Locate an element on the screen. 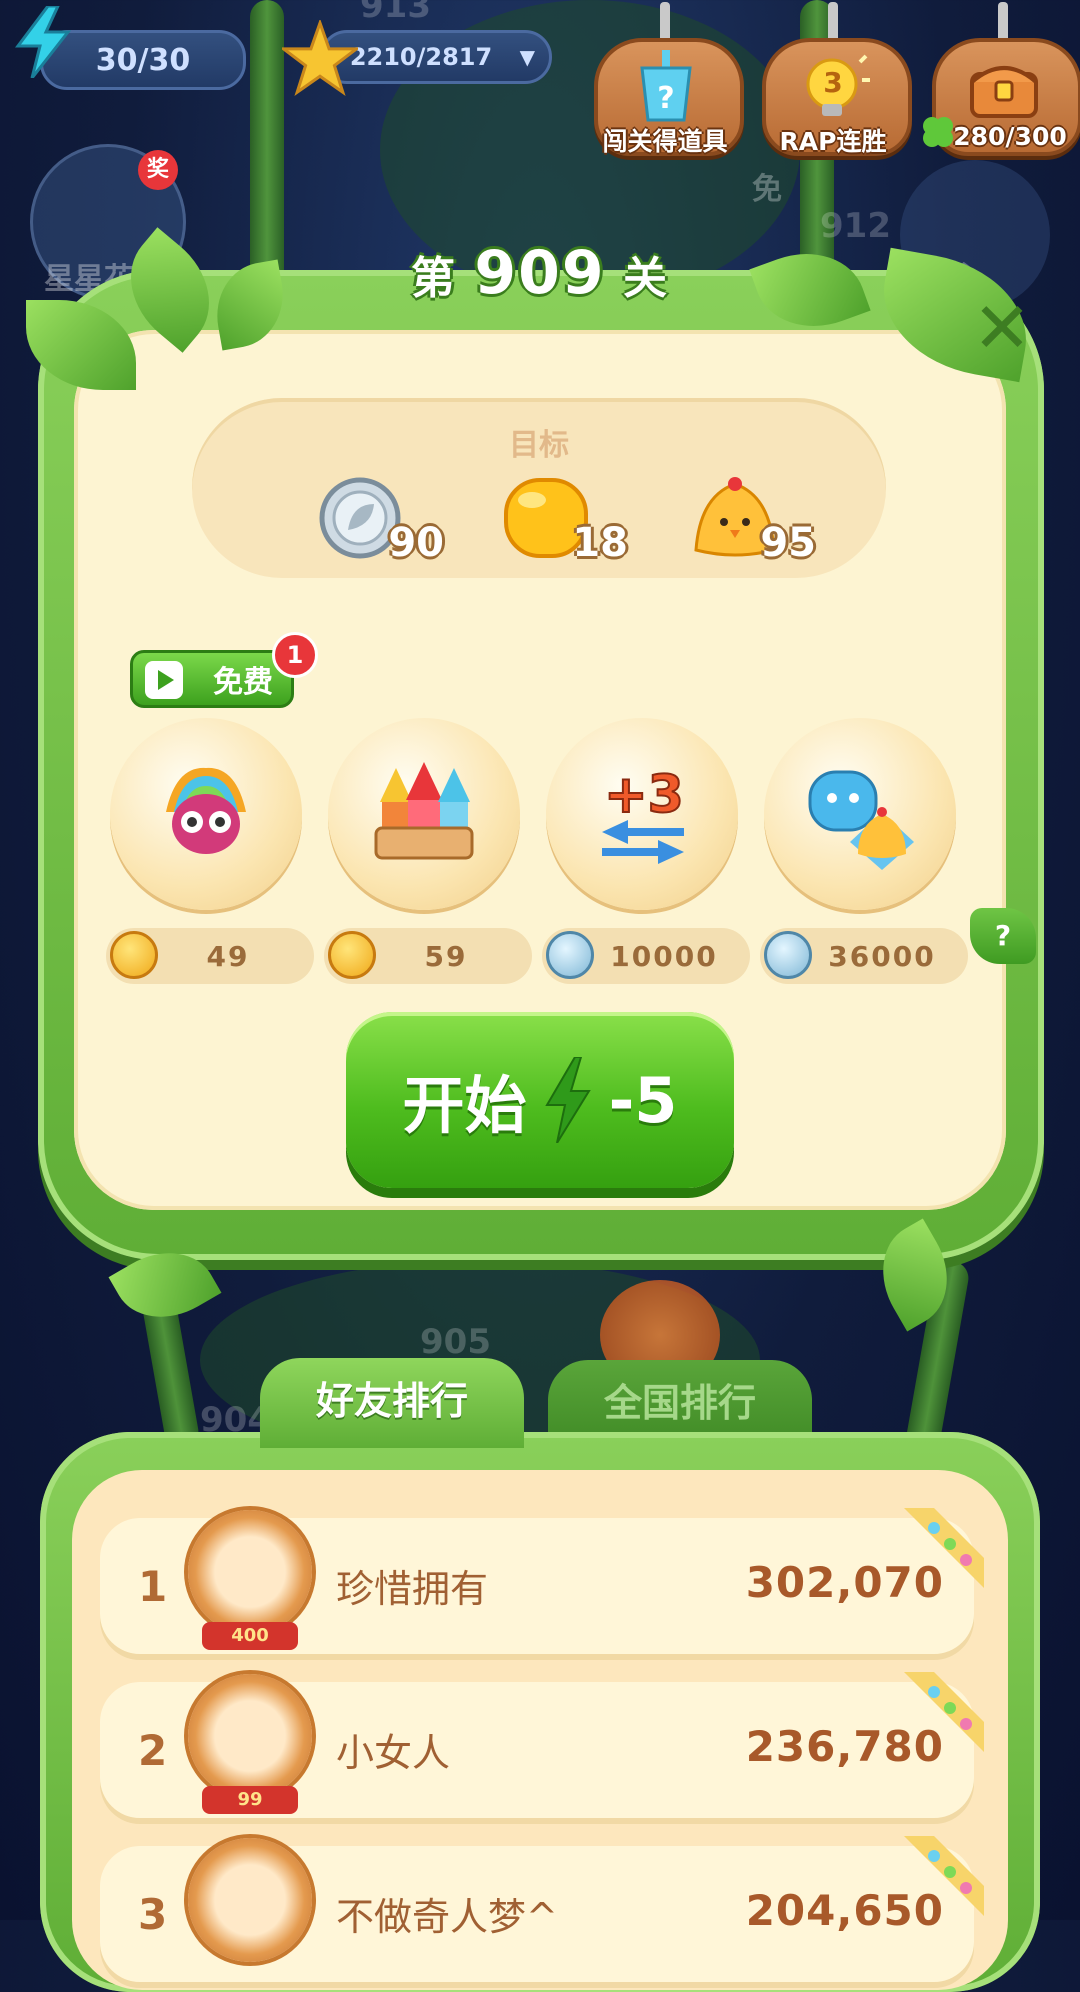  goal-box: 目标 90 18 95 is located at coordinates (539, 488).